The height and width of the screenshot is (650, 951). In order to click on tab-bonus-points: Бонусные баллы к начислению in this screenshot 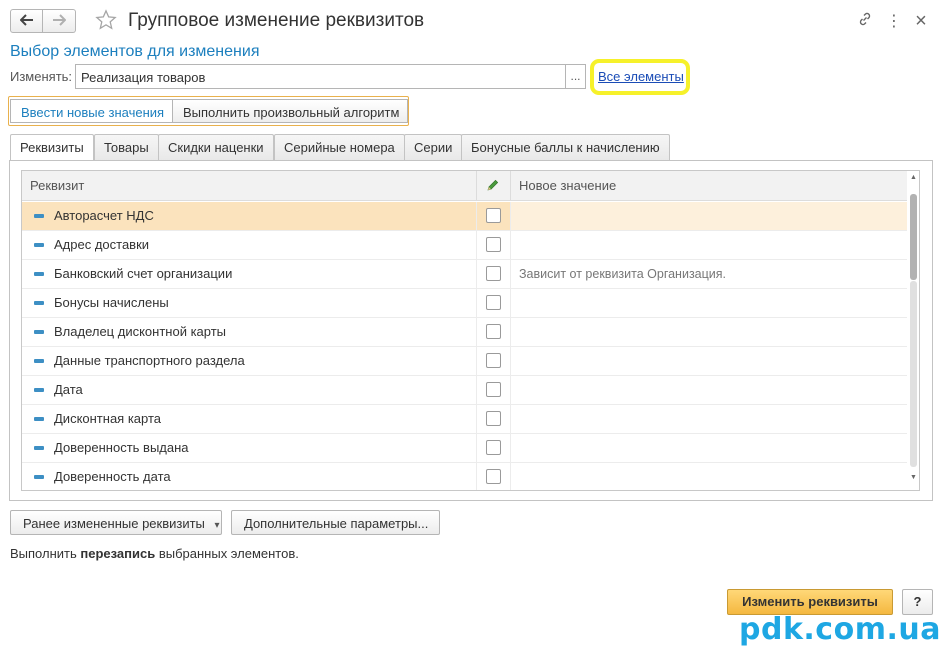, I will do `click(565, 147)`.